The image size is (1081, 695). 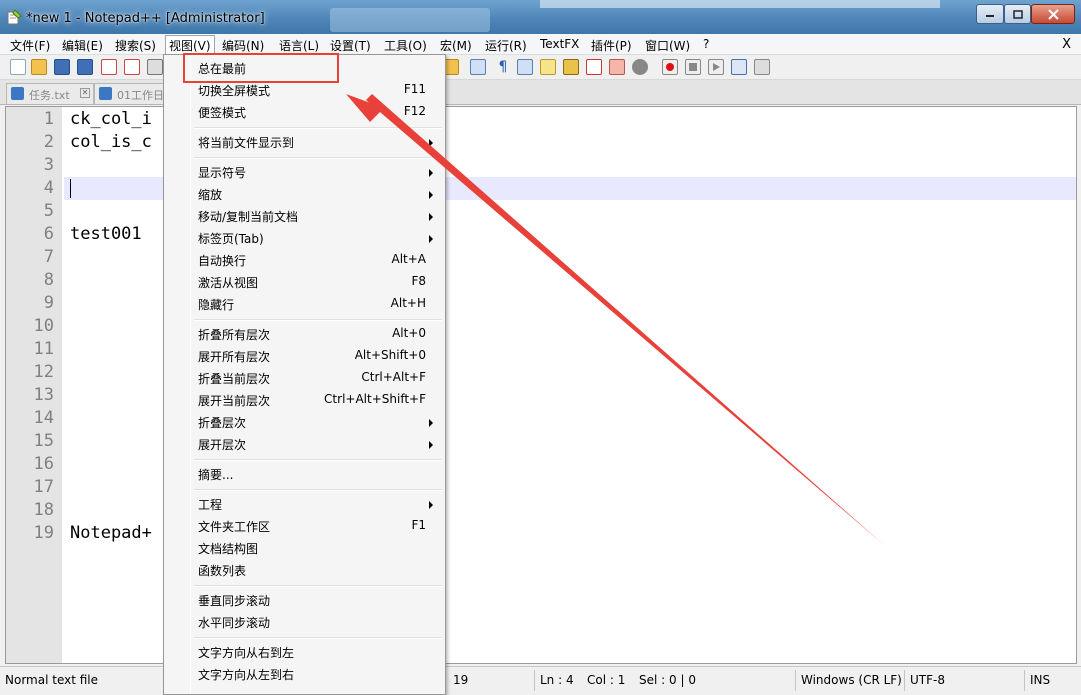 What do you see at coordinates (48, 142) in the screenshot?
I see `line-number: 2` at bounding box center [48, 142].